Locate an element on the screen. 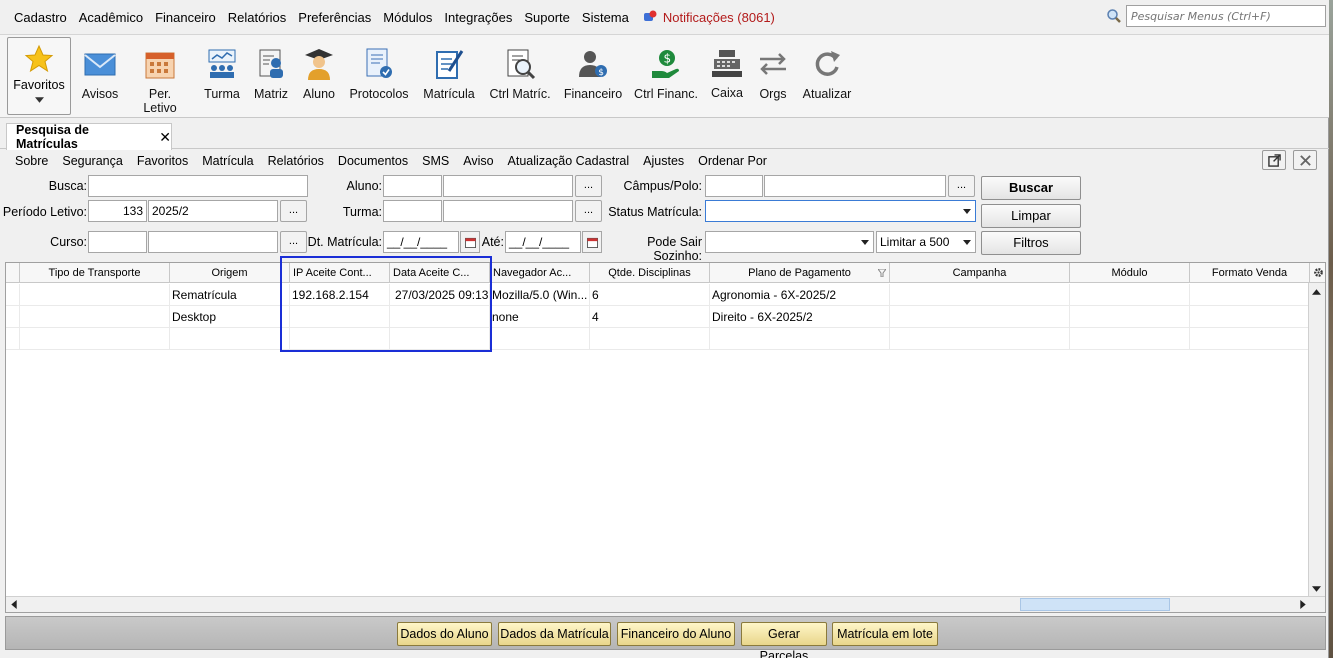 This screenshot has width=1333, height=658. turma-input is located at coordinates (508, 211).